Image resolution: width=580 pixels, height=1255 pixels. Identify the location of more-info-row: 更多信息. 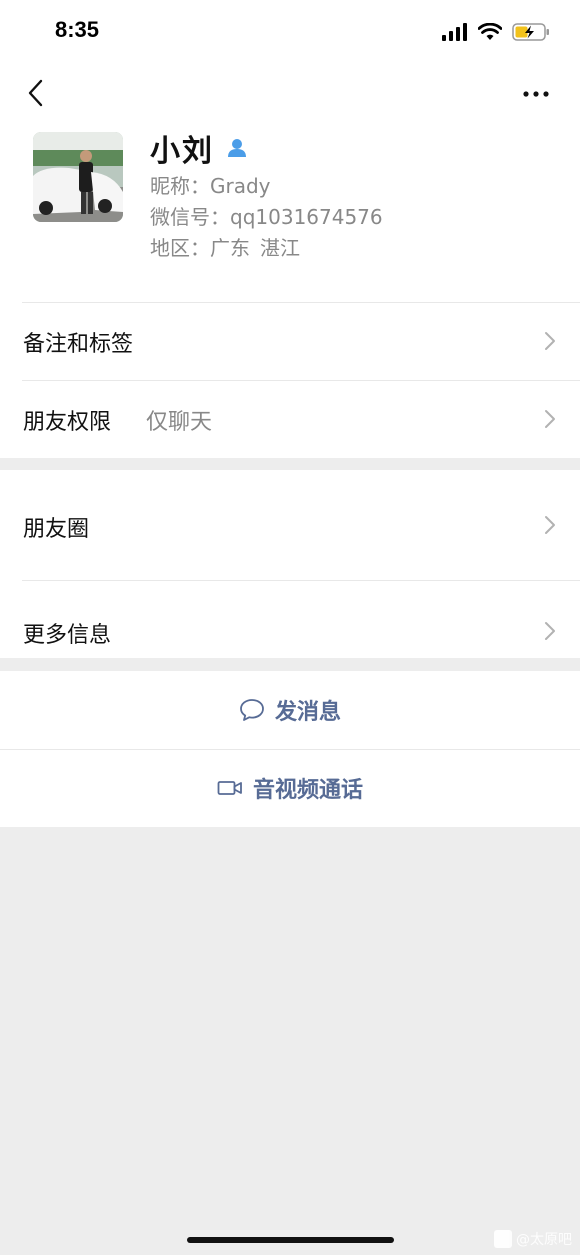
(290, 619).